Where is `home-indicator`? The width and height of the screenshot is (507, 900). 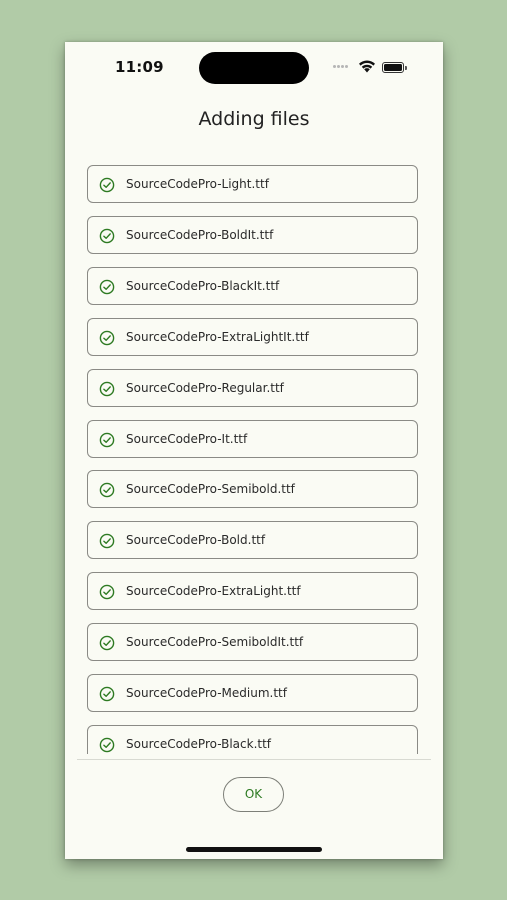
home-indicator is located at coordinates (254, 849).